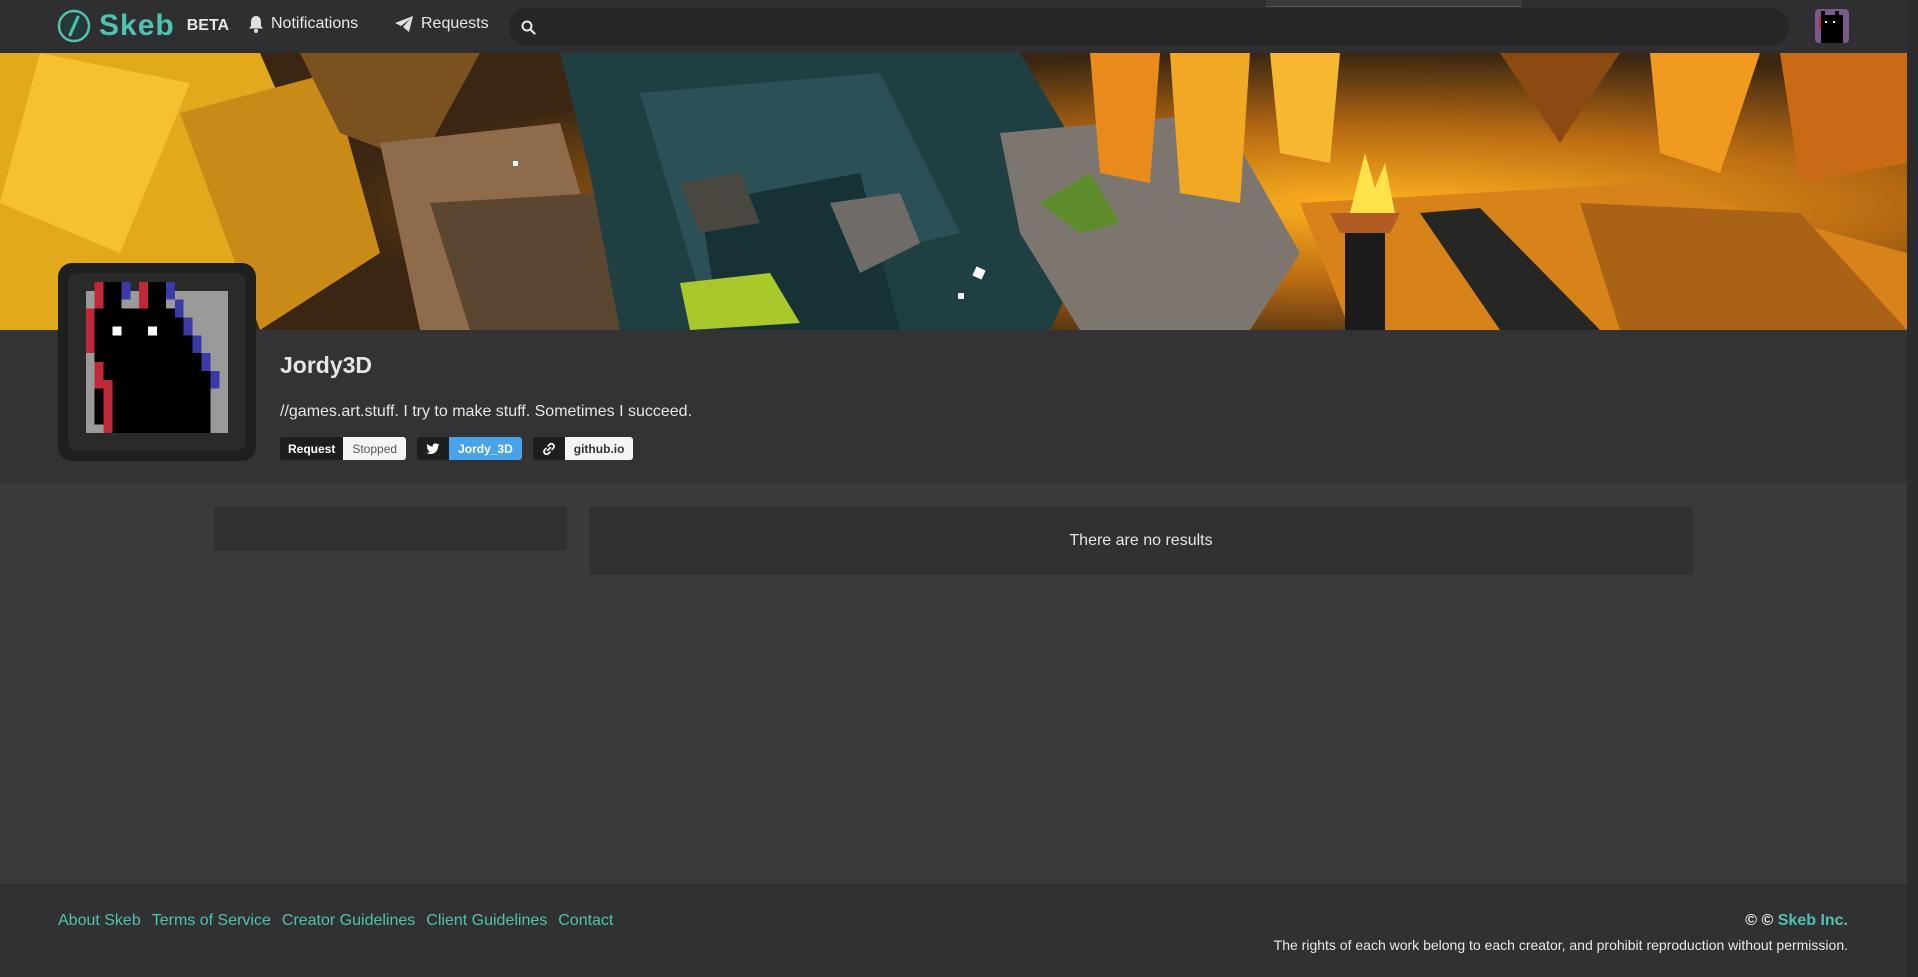 The image size is (1918, 977). I want to click on footer-link-terms: Terms of Service, so click(211, 921).